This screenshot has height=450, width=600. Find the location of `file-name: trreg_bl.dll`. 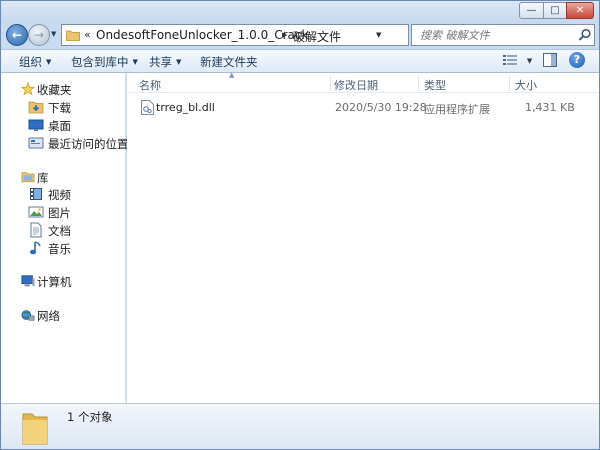

file-name: trreg_bl.dll is located at coordinates (185, 107).